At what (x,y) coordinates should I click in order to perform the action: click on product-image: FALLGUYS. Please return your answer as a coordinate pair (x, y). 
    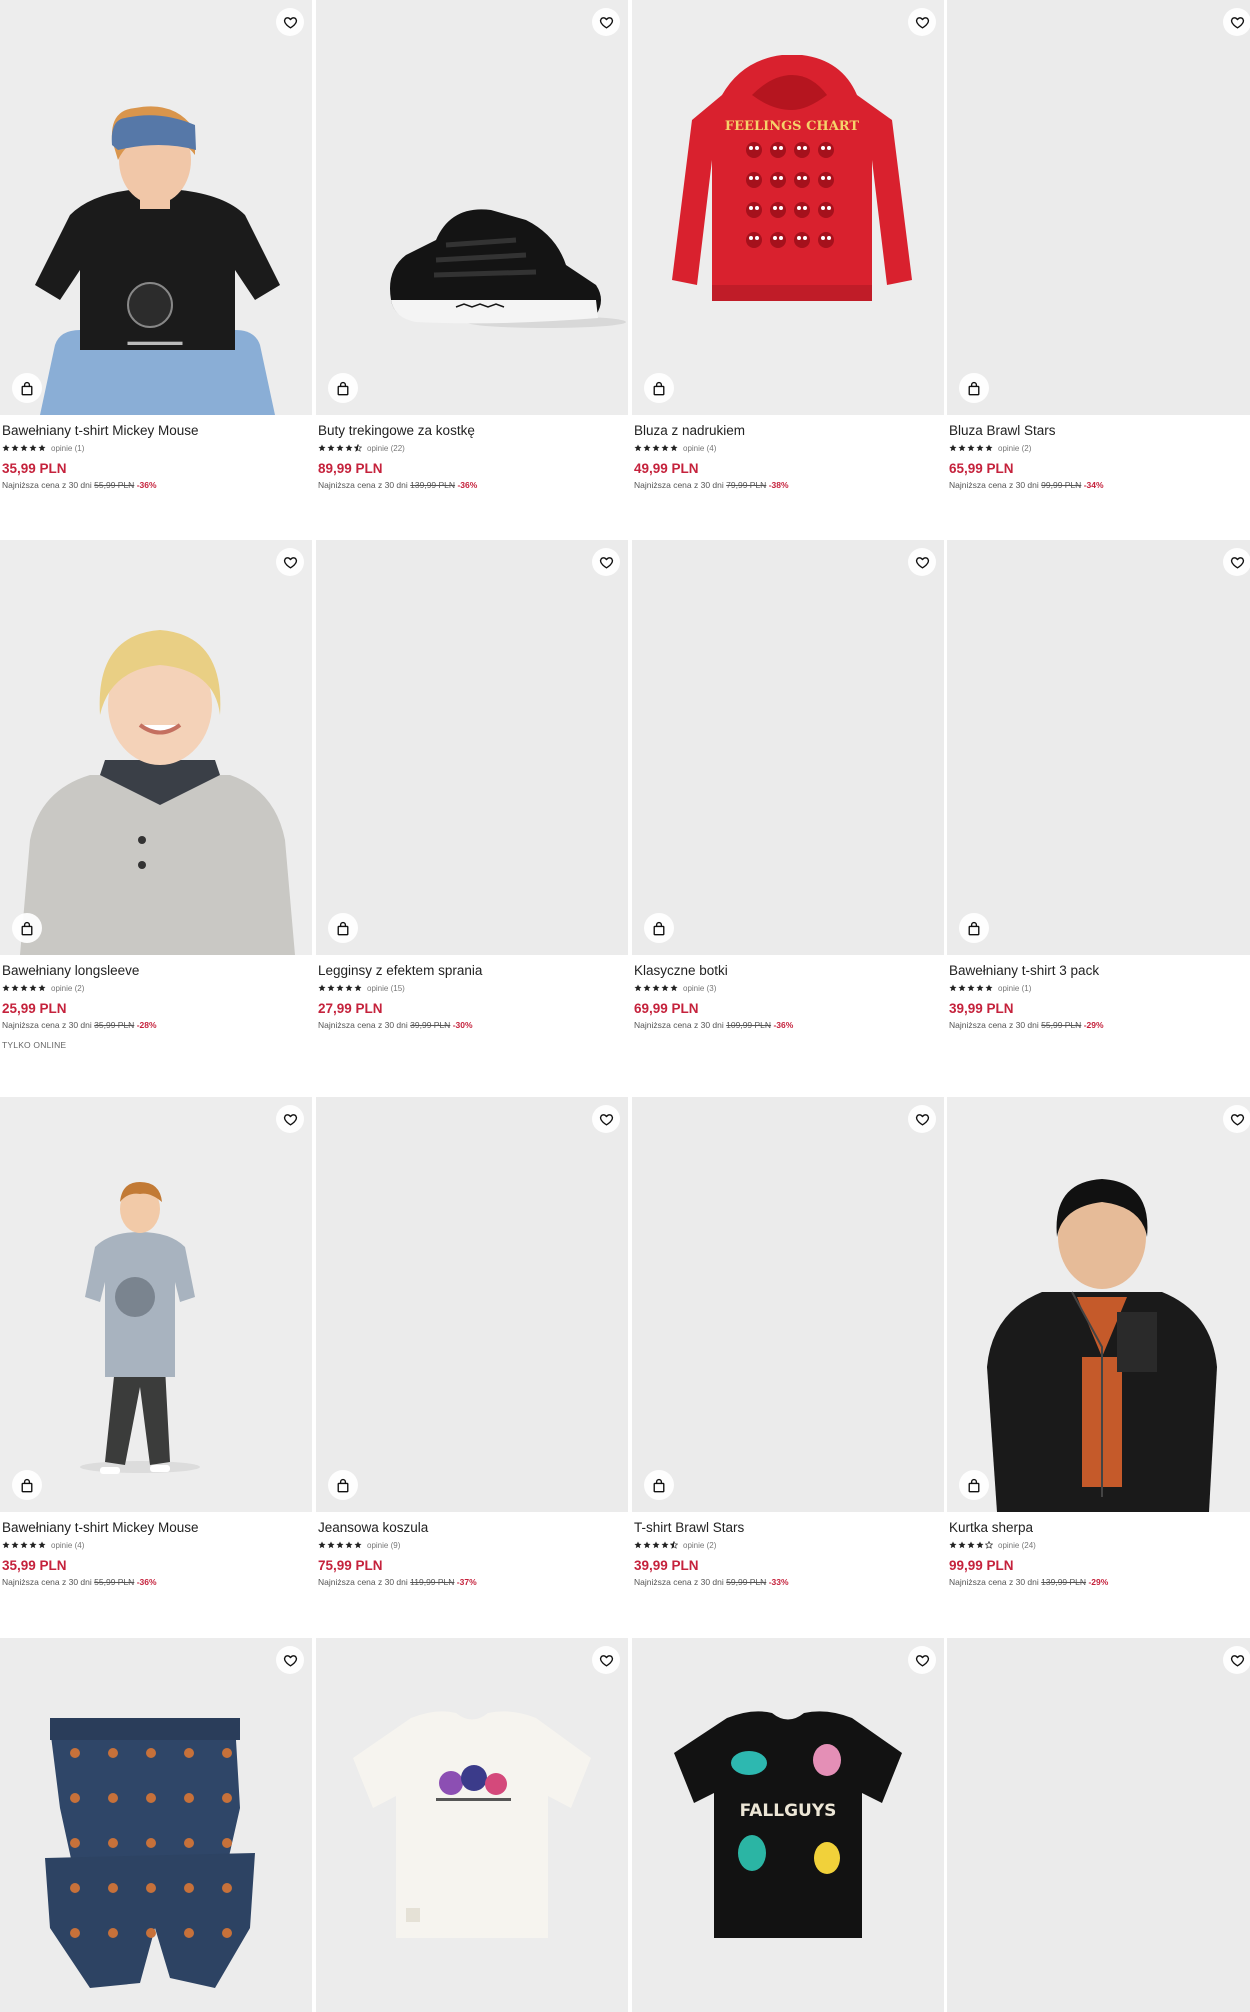
    Looking at the image, I should click on (788, 1825).